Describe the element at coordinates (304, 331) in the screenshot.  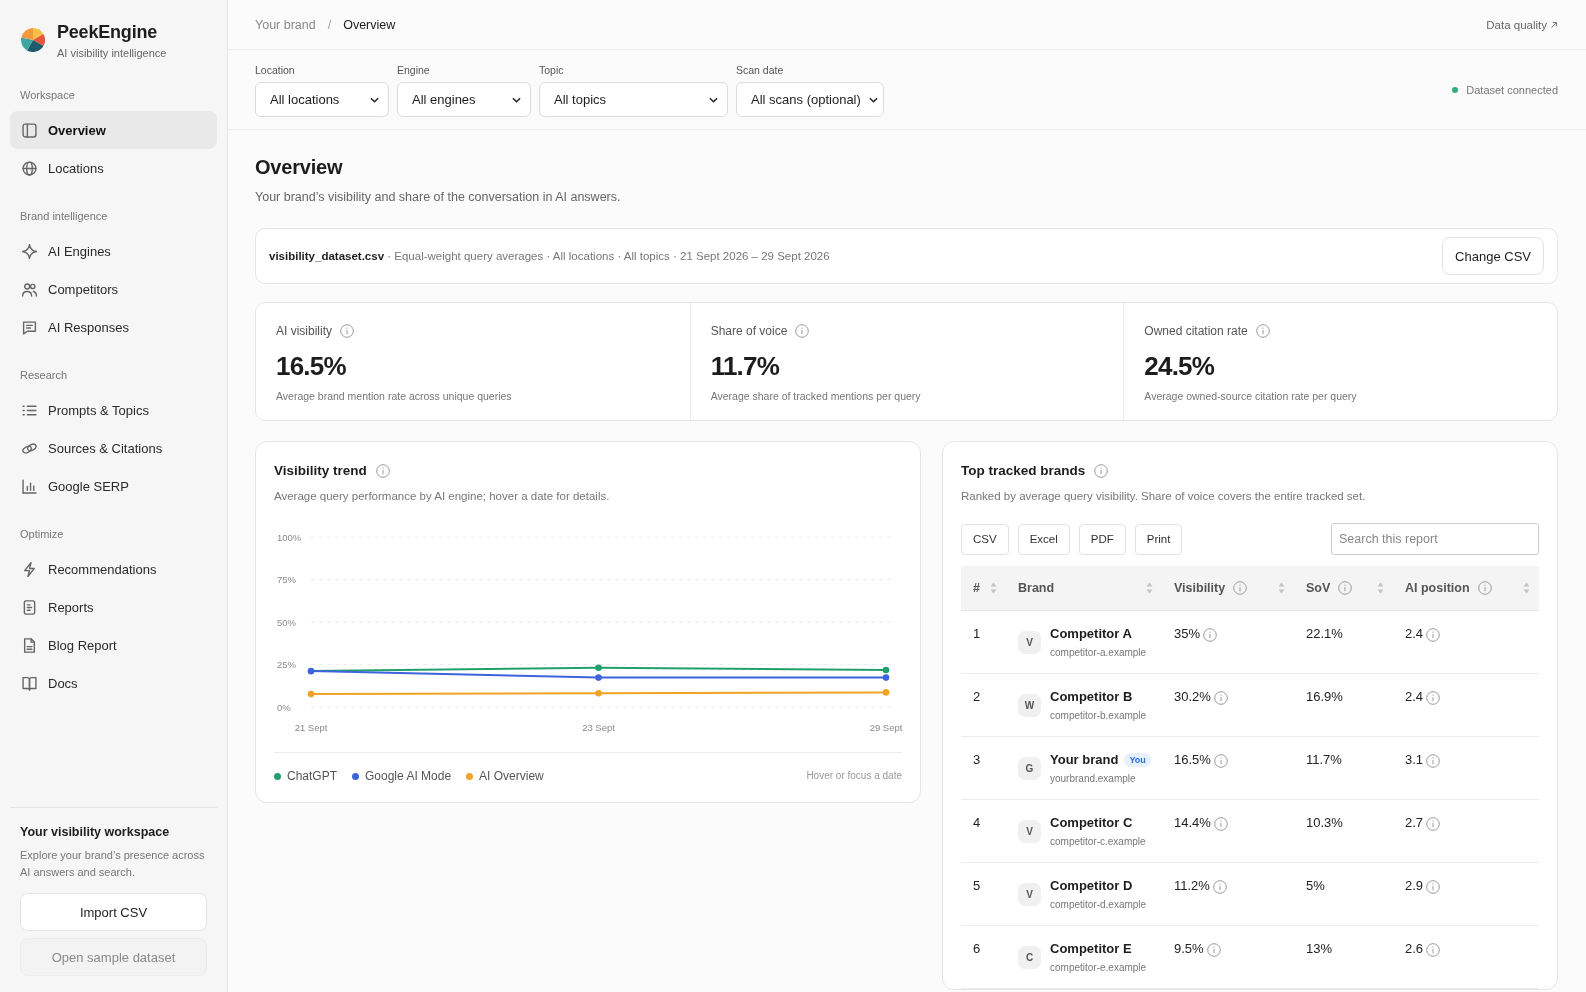
I see `kpi-label: AI visibility` at that location.